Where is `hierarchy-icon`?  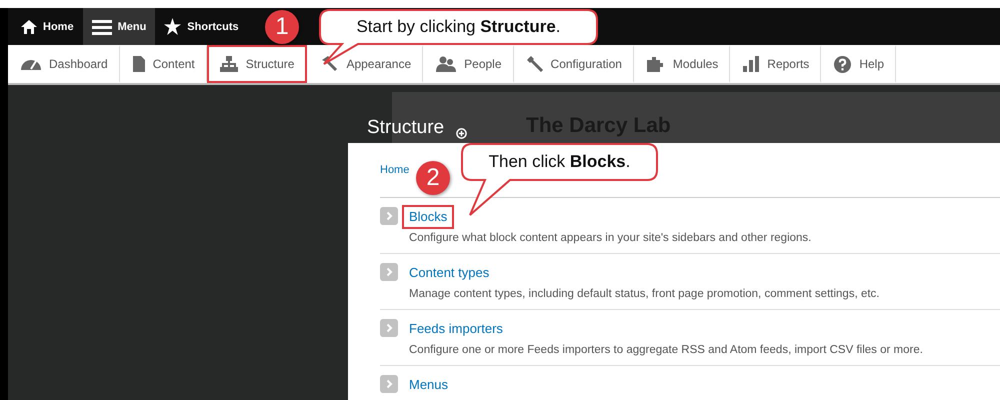
hierarchy-icon is located at coordinates (229, 64).